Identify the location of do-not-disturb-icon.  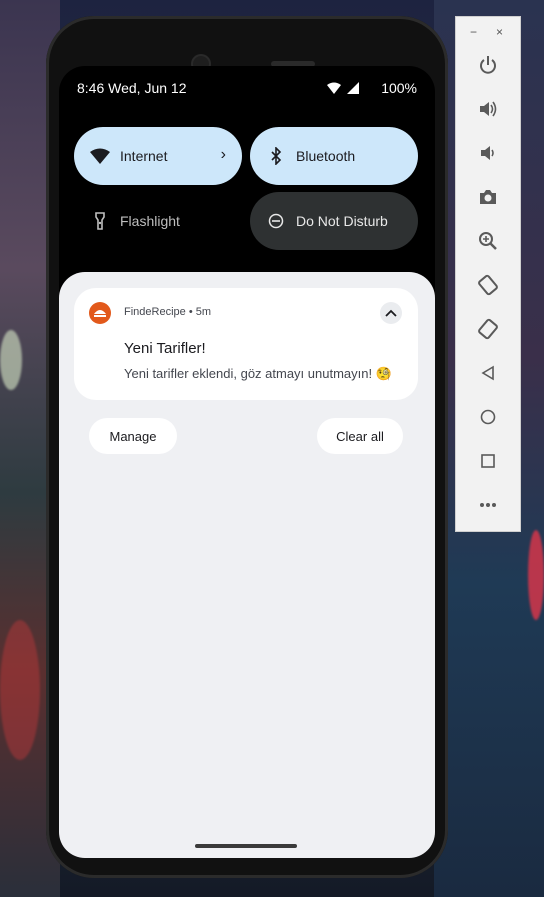
(276, 221).